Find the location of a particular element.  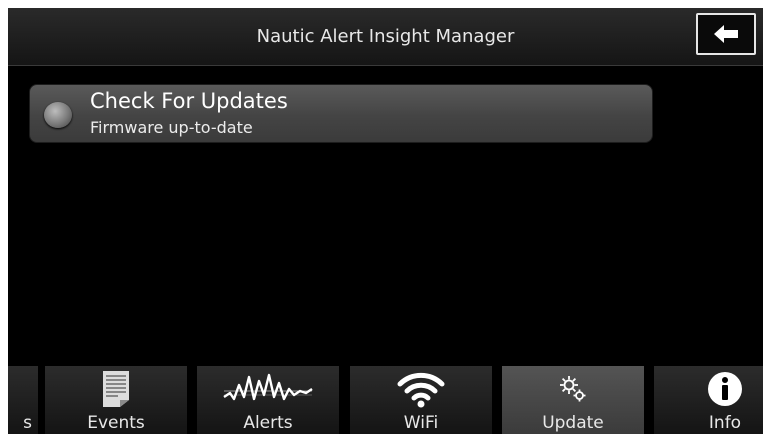

tab-info: Info is located at coordinates (708, 400).